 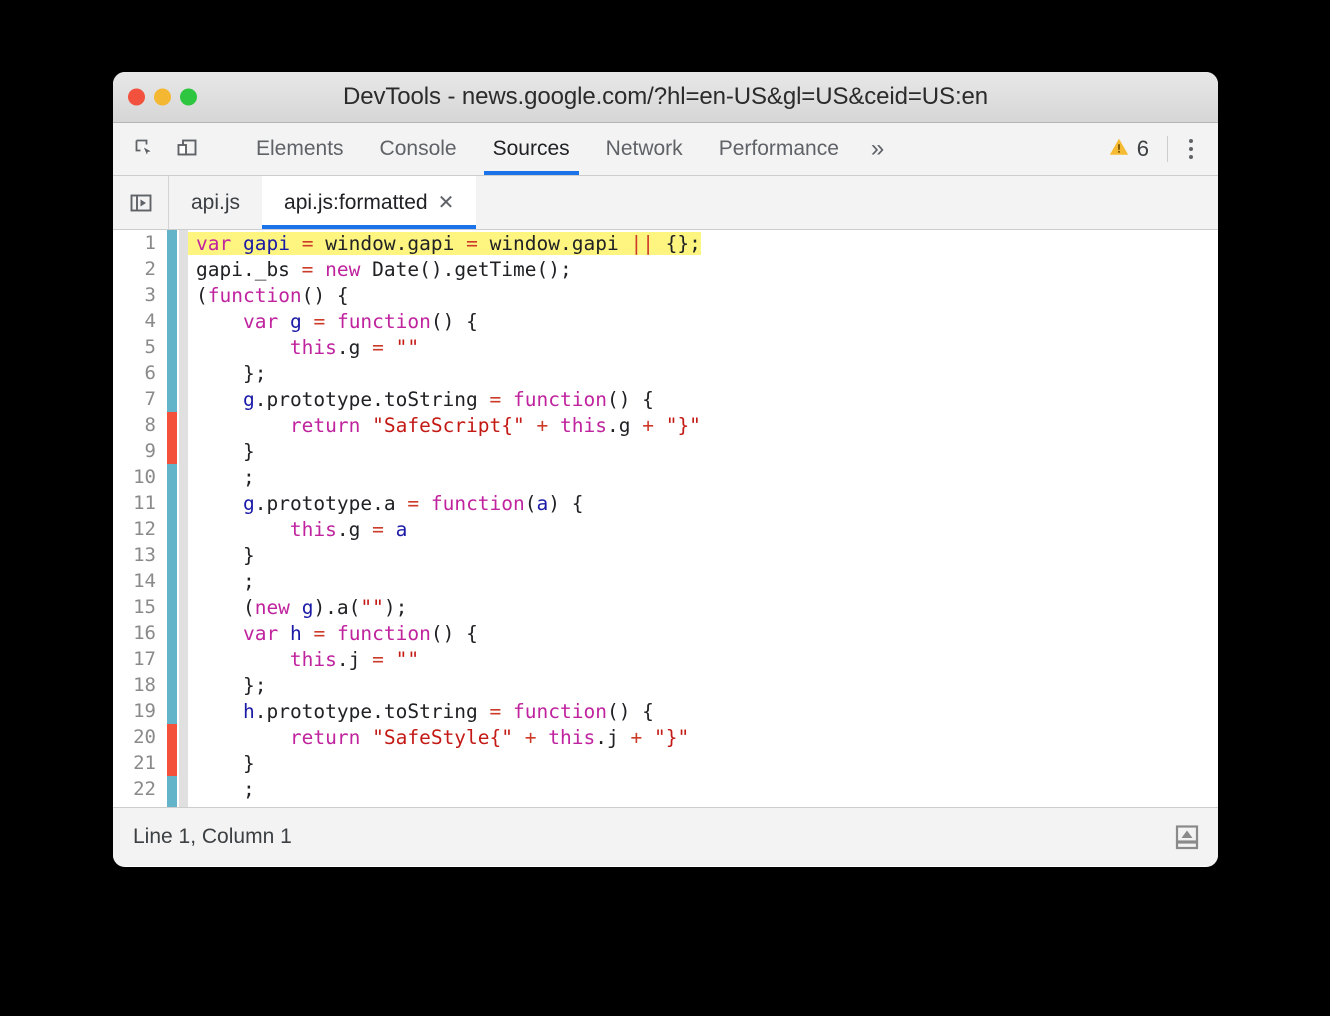 I want to click on tab-console-label: Console, so click(x=418, y=148).